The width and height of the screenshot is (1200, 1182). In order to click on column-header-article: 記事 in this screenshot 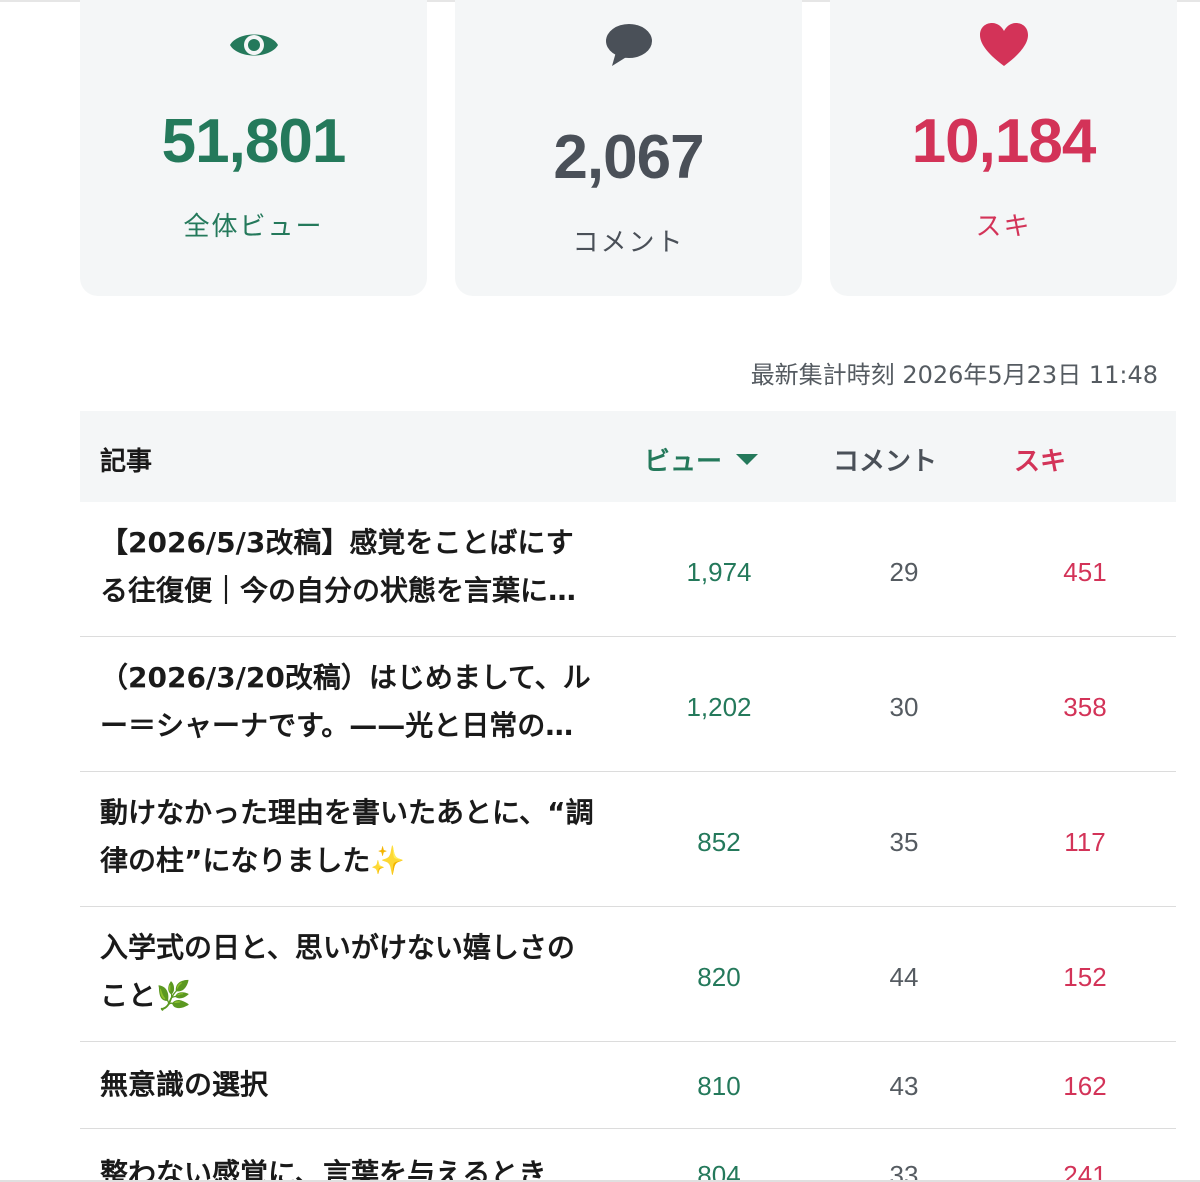, I will do `click(126, 462)`.